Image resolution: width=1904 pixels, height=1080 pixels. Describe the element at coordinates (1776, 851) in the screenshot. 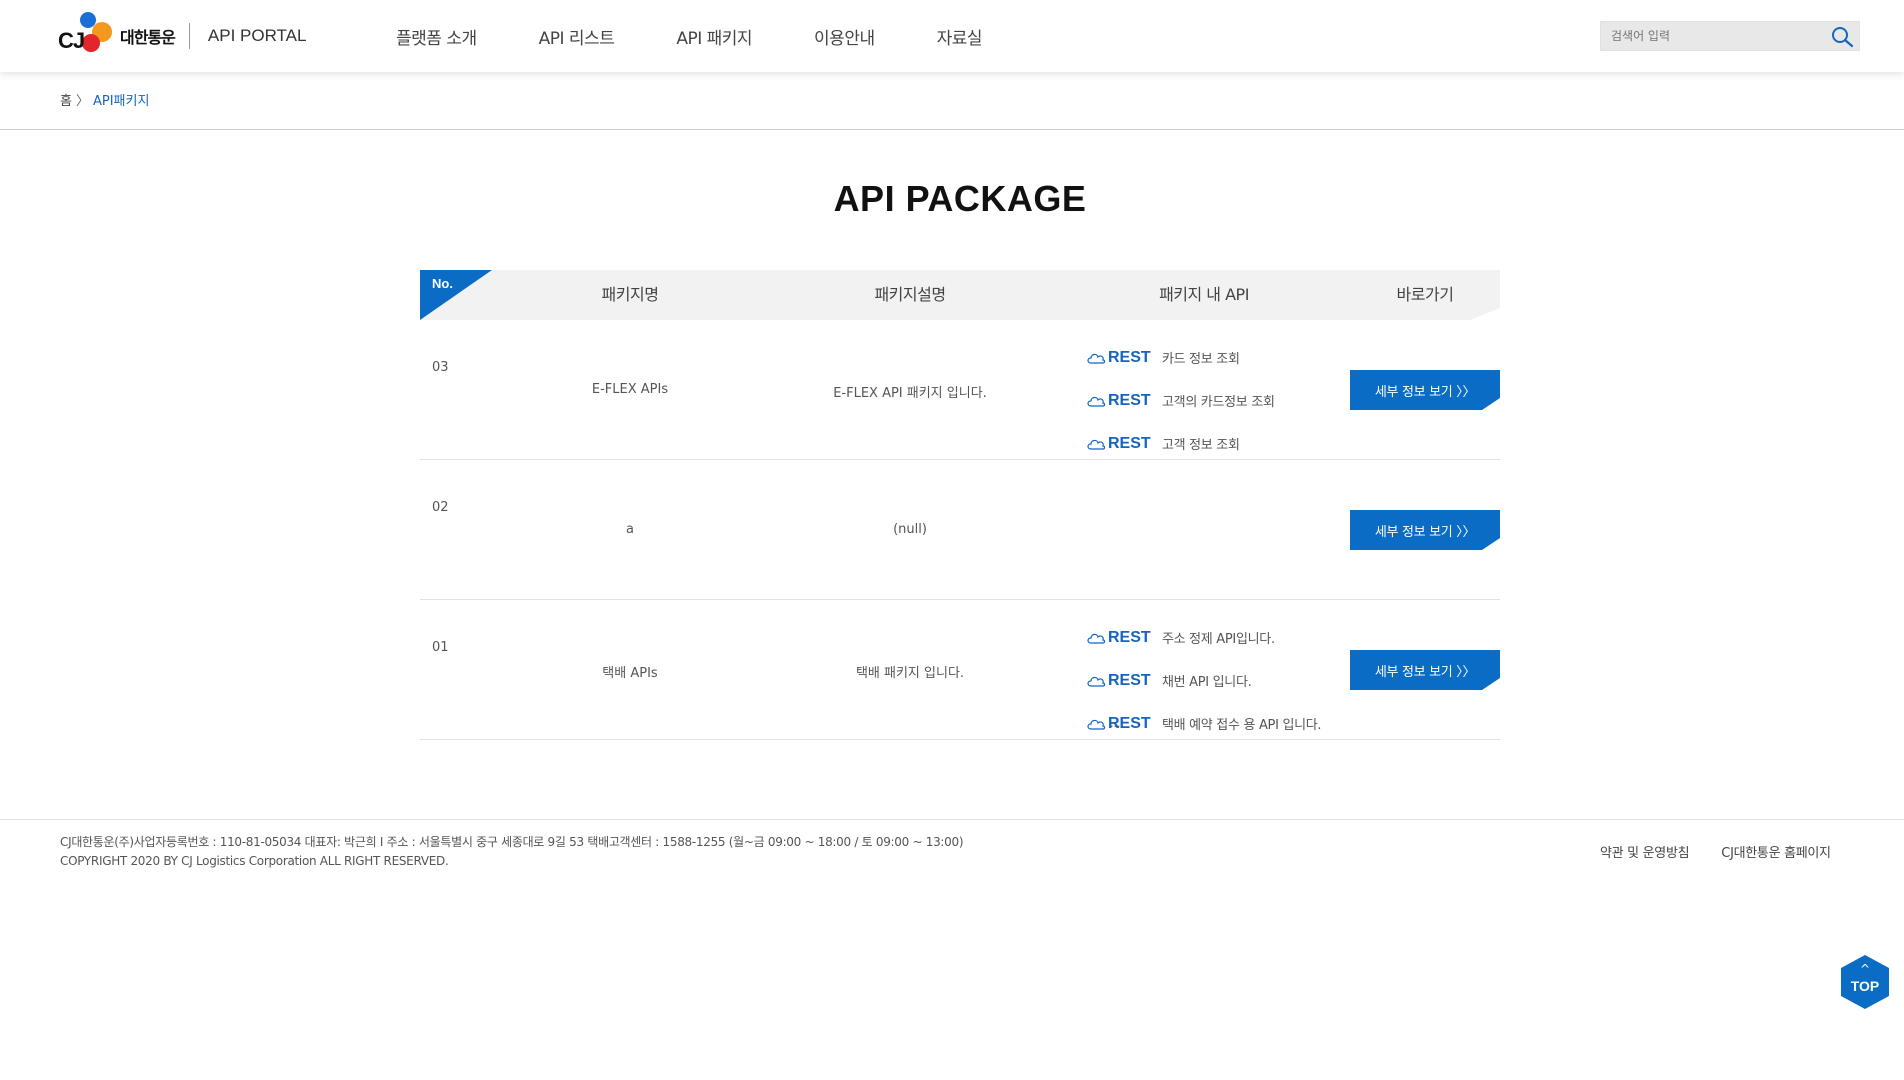

I see `footer-link-homepage: CJ대한통운 홈페이지` at that location.